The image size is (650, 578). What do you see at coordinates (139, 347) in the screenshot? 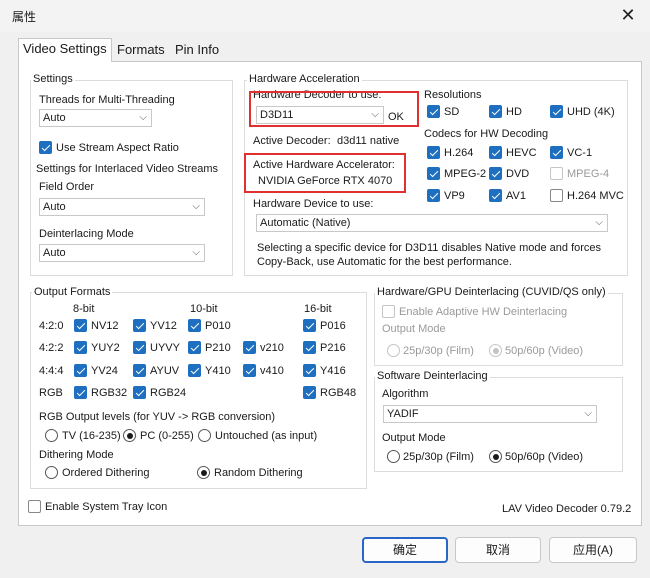
I see `fmt-uyvy-checkbox` at bounding box center [139, 347].